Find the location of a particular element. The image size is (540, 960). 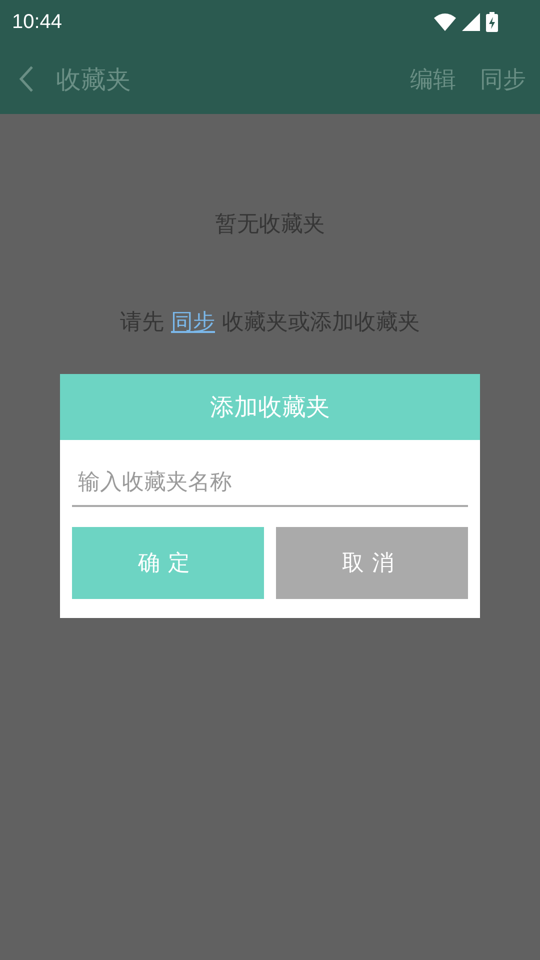

sync-link: 同步 is located at coordinates (193, 322).